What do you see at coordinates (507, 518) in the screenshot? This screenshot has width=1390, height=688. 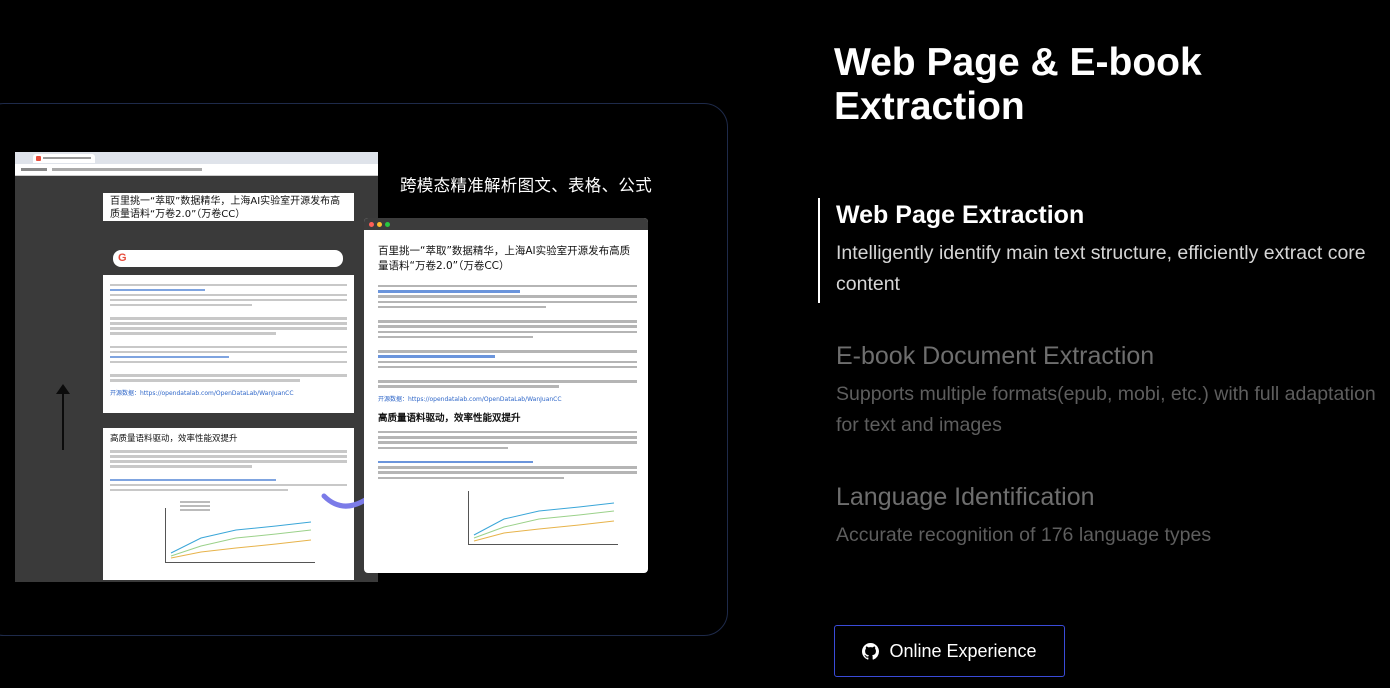 I see `parsed-chart-thumbnail` at bounding box center [507, 518].